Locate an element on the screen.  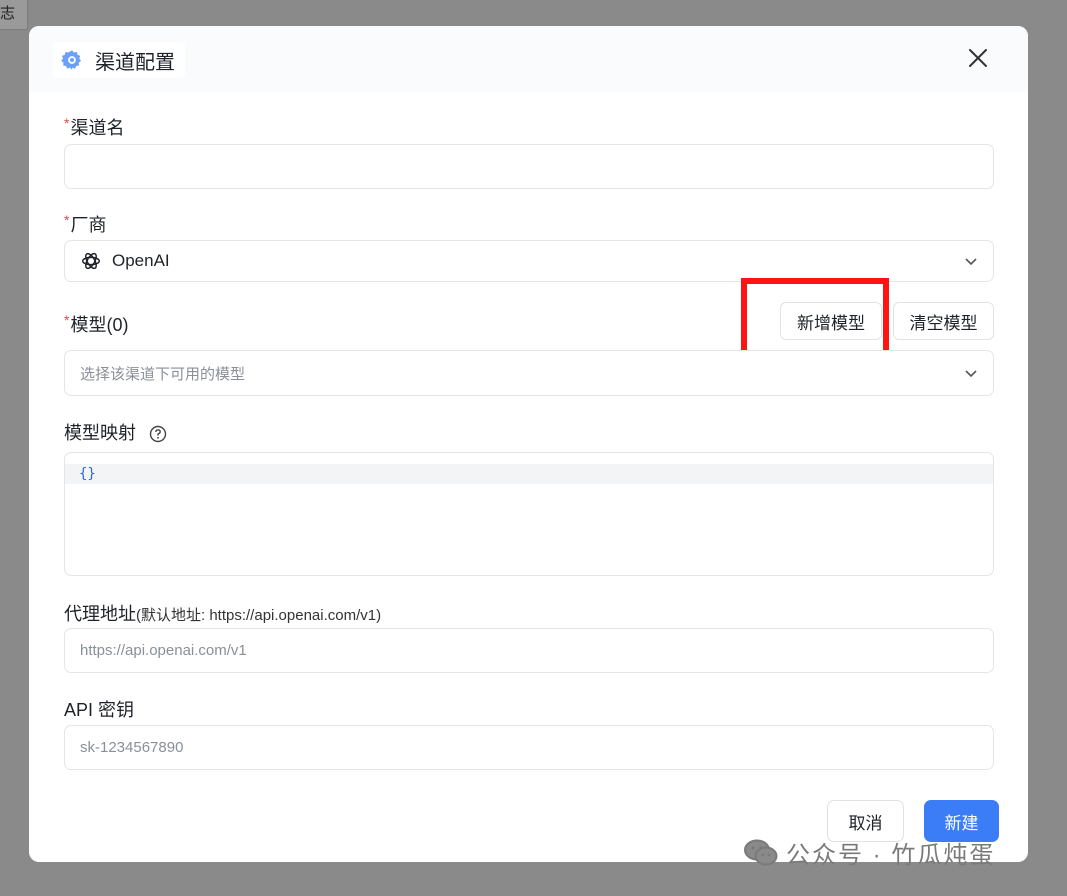
proxy-input: https://api.openai.com/v1 is located at coordinates (529, 650).